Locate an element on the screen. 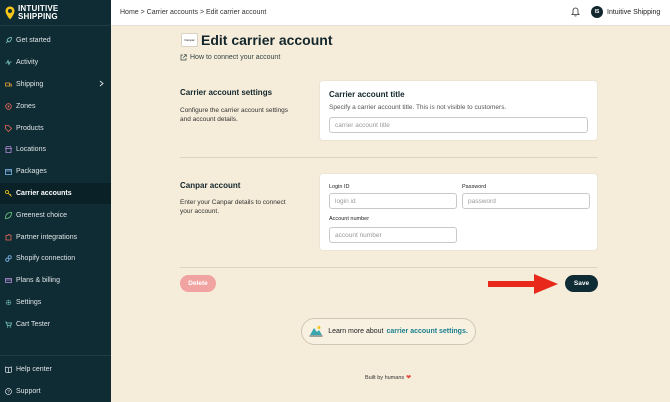 This screenshot has height=402, width=670. account-section-title: Canpar account is located at coordinates (210, 185).